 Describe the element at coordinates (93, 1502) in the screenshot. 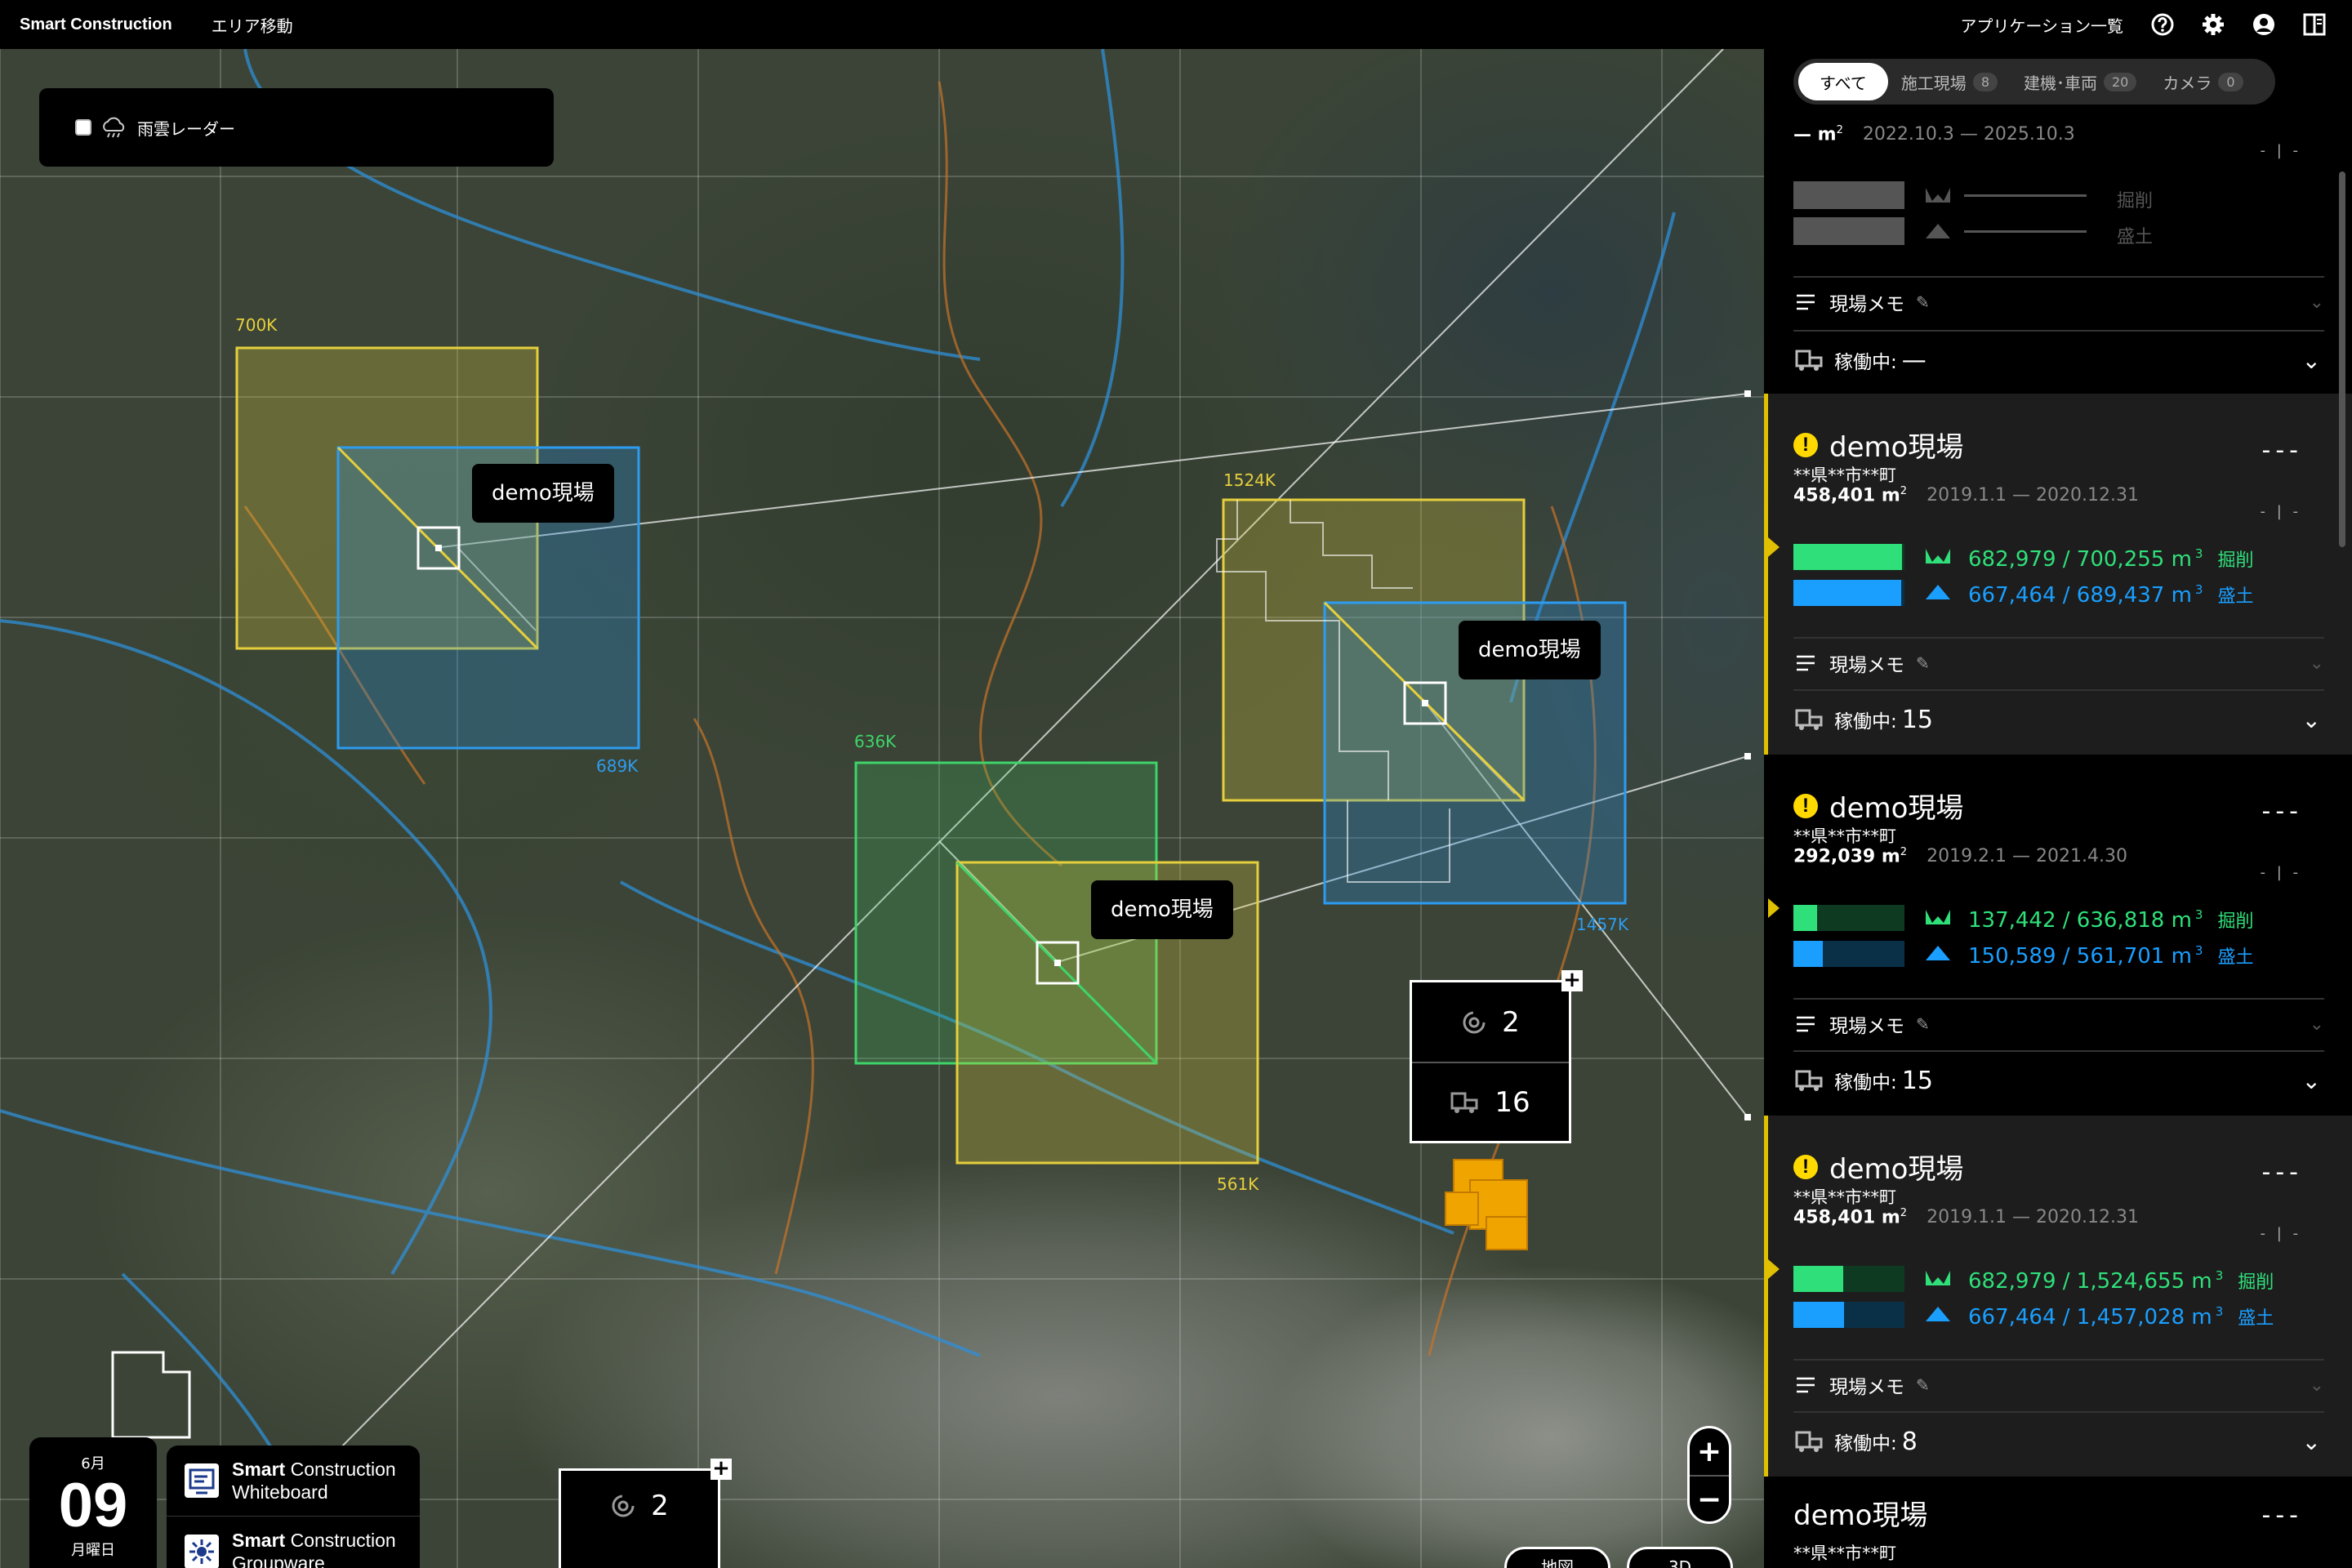

I see `date-card: 6月 09 月曜日` at that location.